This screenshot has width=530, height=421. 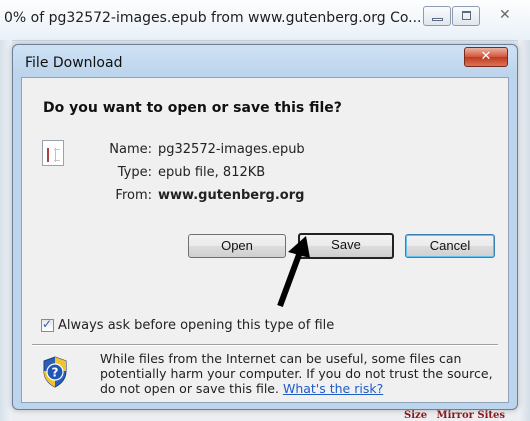 What do you see at coordinates (293, 272) in the screenshot?
I see `pointer-arrow-icon` at bounding box center [293, 272].